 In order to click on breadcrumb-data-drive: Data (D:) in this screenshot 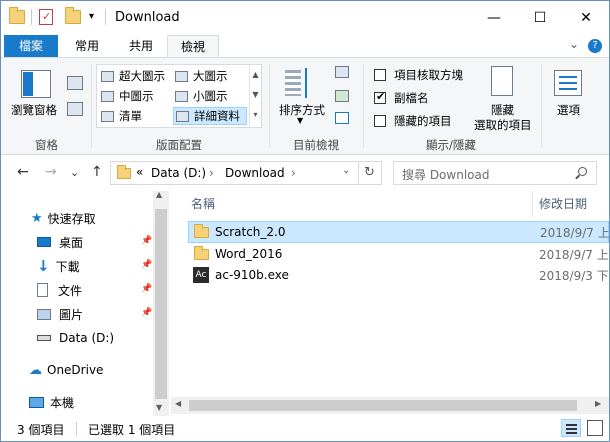, I will do `click(178, 173)`.